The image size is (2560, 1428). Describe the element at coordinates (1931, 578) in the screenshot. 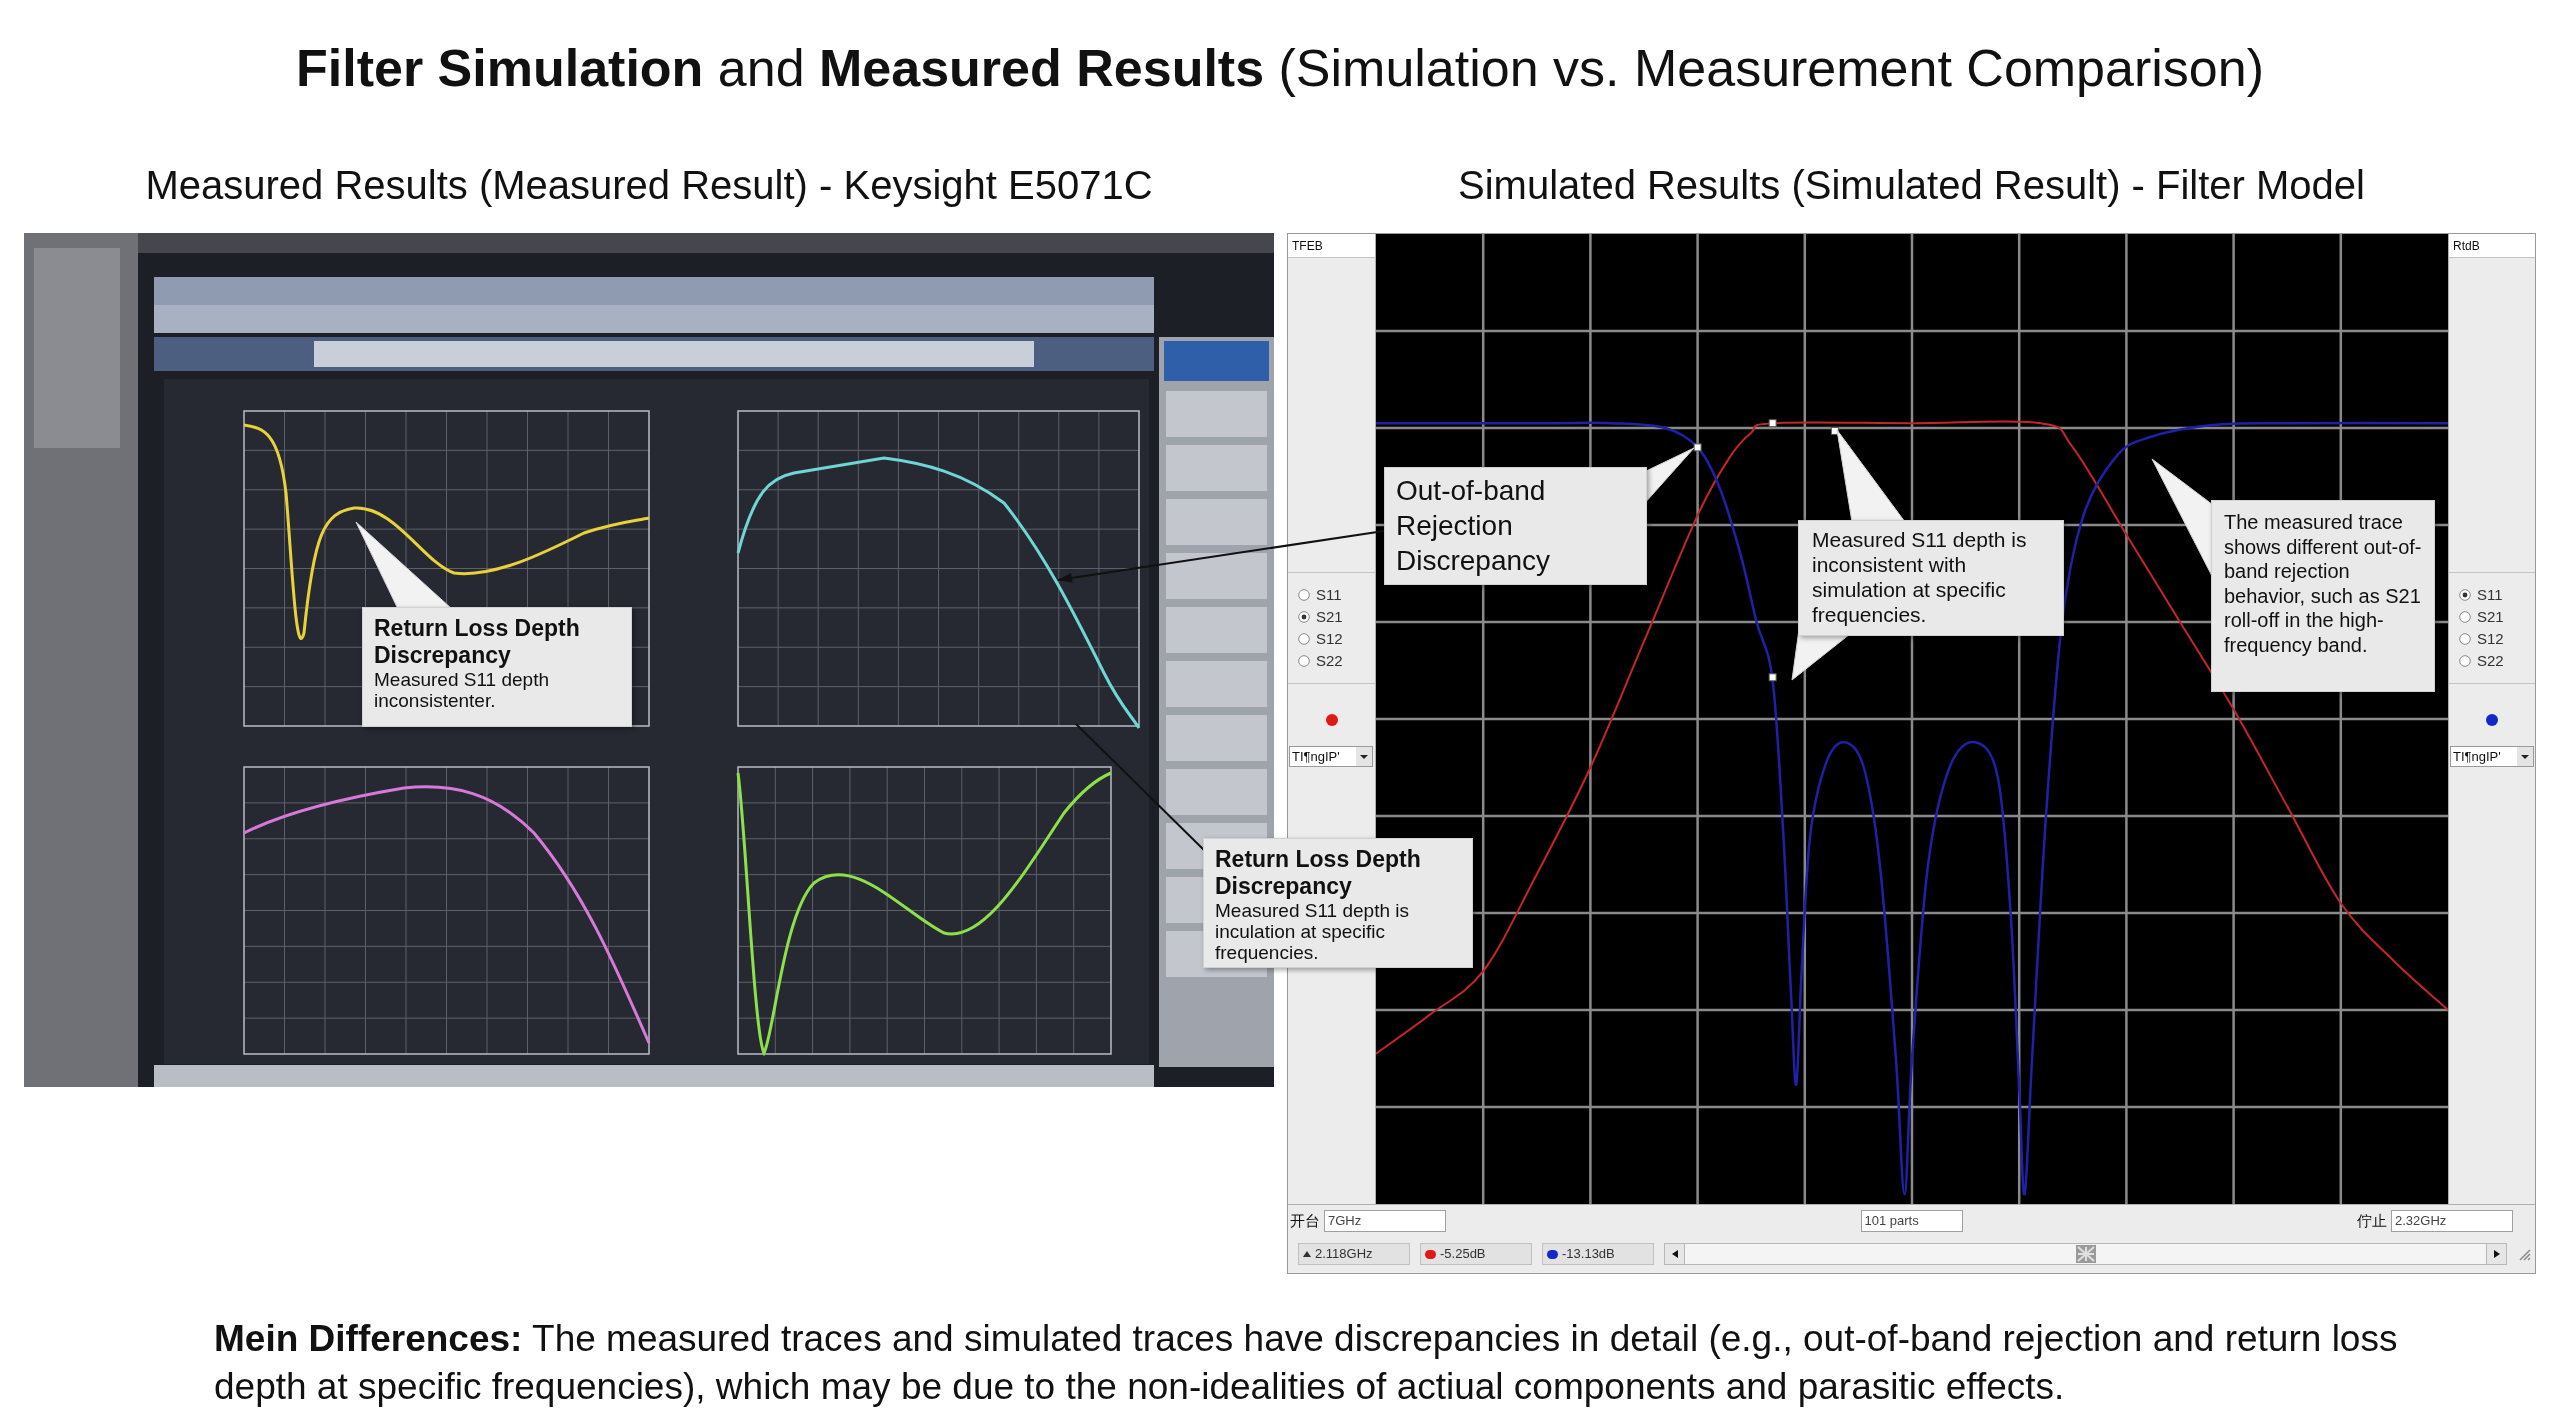

I see `callout: Measured S11 depth is inconsistent with simulation at specific frequencies.` at that location.